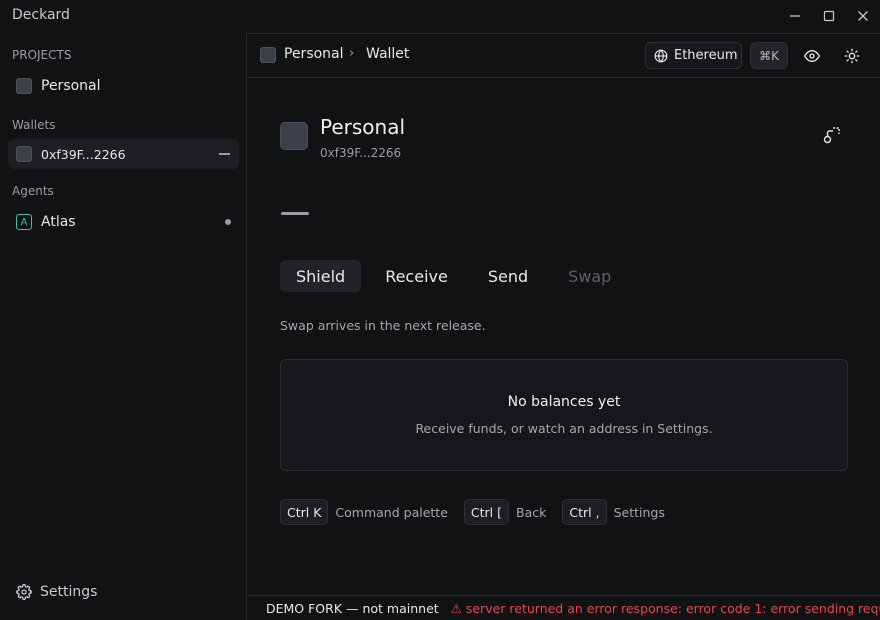 Image resolution: width=880 pixels, height=620 pixels. Describe the element at coordinates (388, 54) in the screenshot. I see `breadcrumb-page: Wallet` at that location.